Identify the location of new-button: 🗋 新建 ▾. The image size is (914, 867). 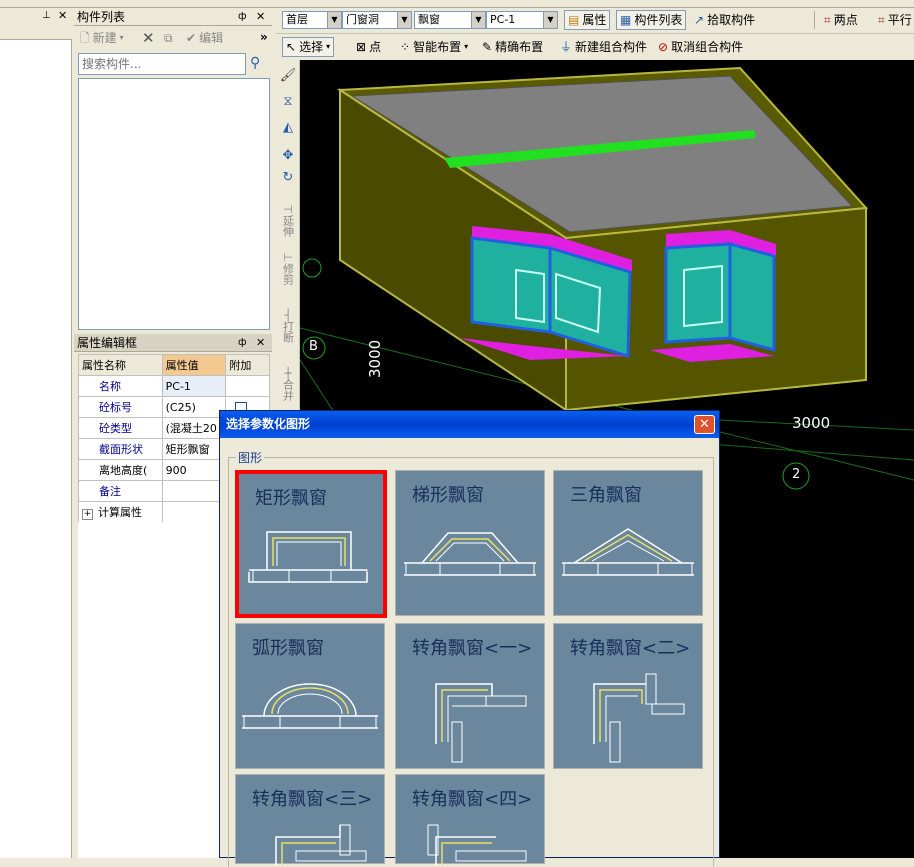
(102, 38).